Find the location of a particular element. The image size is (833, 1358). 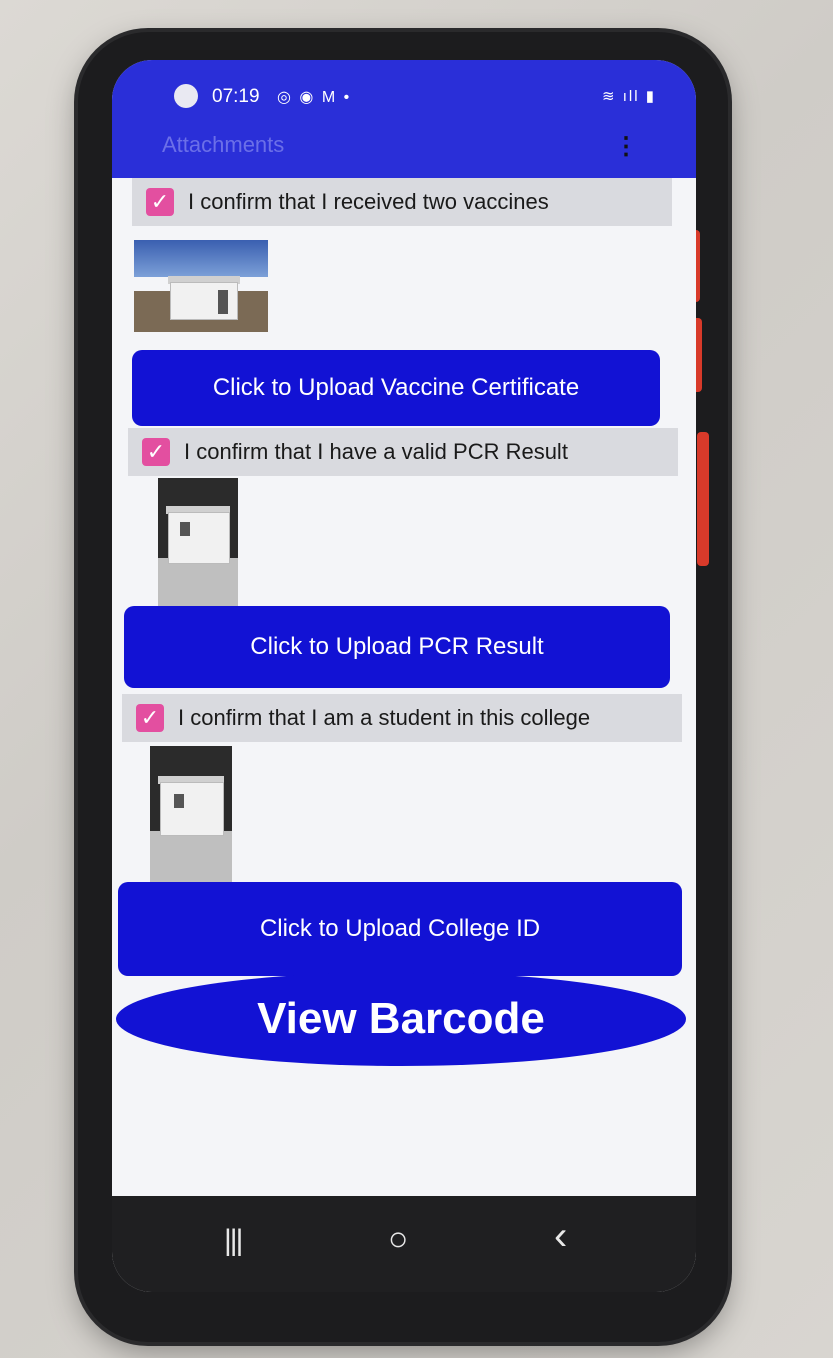

college-id-image is located at coordinates (191, 817).